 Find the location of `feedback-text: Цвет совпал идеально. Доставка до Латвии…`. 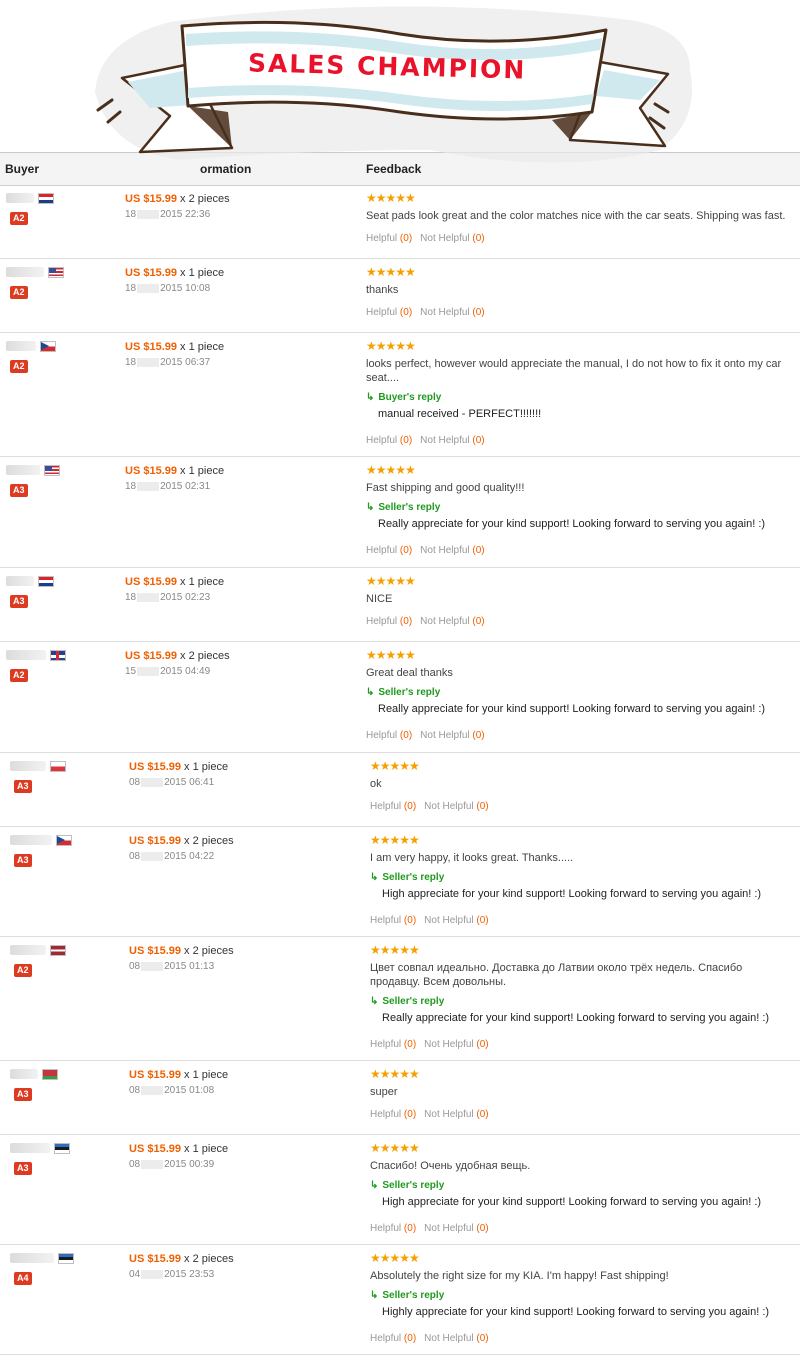

feedback-text: Цвет совпал идеально. Доставка до Латвии… is located at coordinates (556, 975).